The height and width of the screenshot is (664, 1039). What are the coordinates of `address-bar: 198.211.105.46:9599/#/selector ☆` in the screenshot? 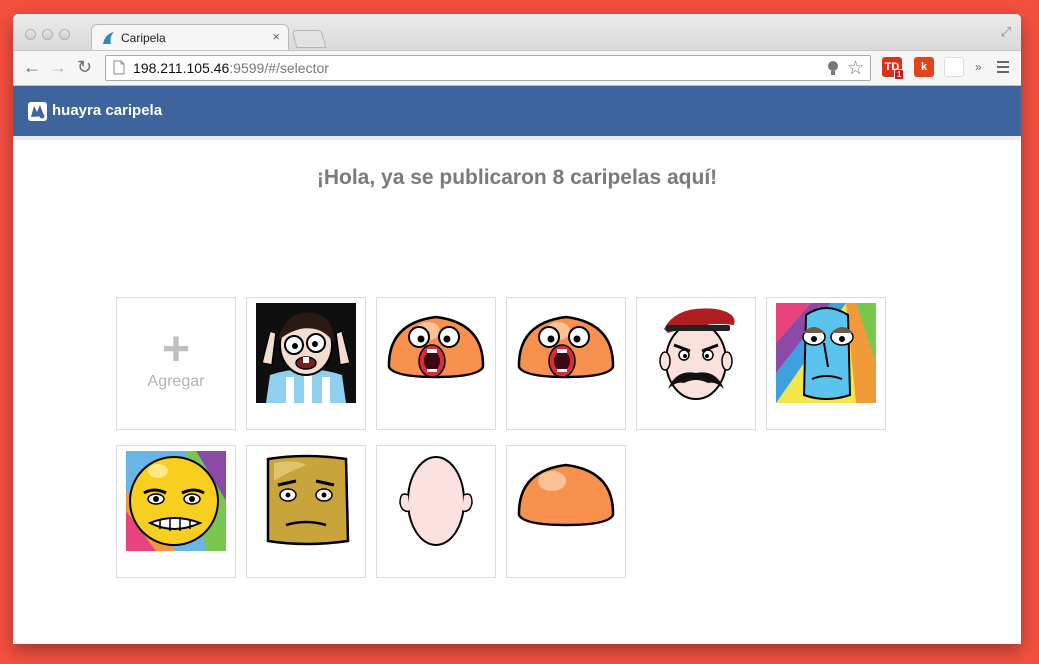 It's located at (488, 68).